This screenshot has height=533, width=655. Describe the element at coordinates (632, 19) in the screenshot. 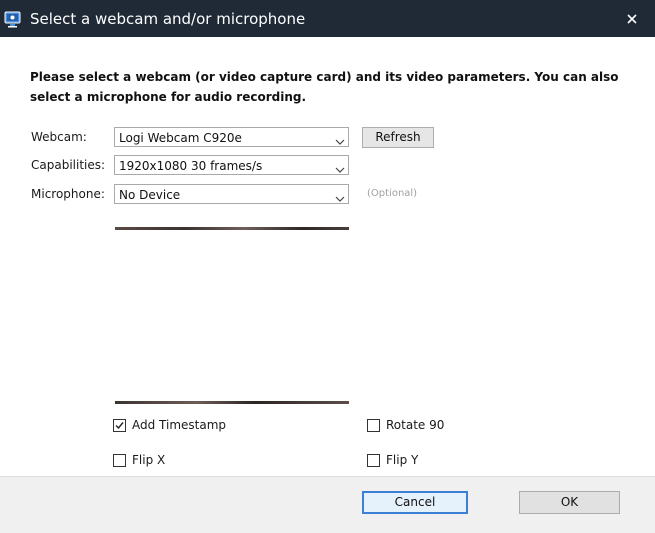

I see `close-icon` at that location.